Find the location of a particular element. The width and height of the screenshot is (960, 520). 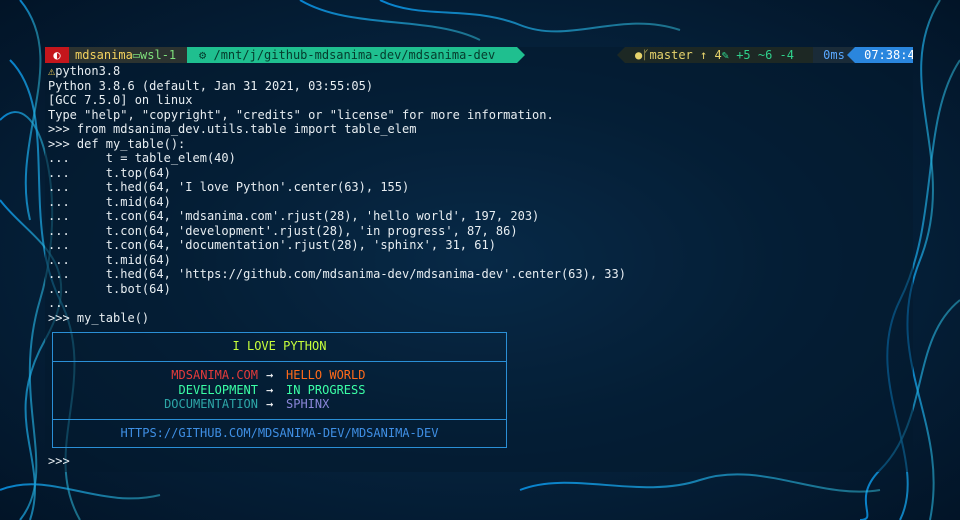

user-segment: mdsanima▭wsl-1 is located at coordinates (128, 55).